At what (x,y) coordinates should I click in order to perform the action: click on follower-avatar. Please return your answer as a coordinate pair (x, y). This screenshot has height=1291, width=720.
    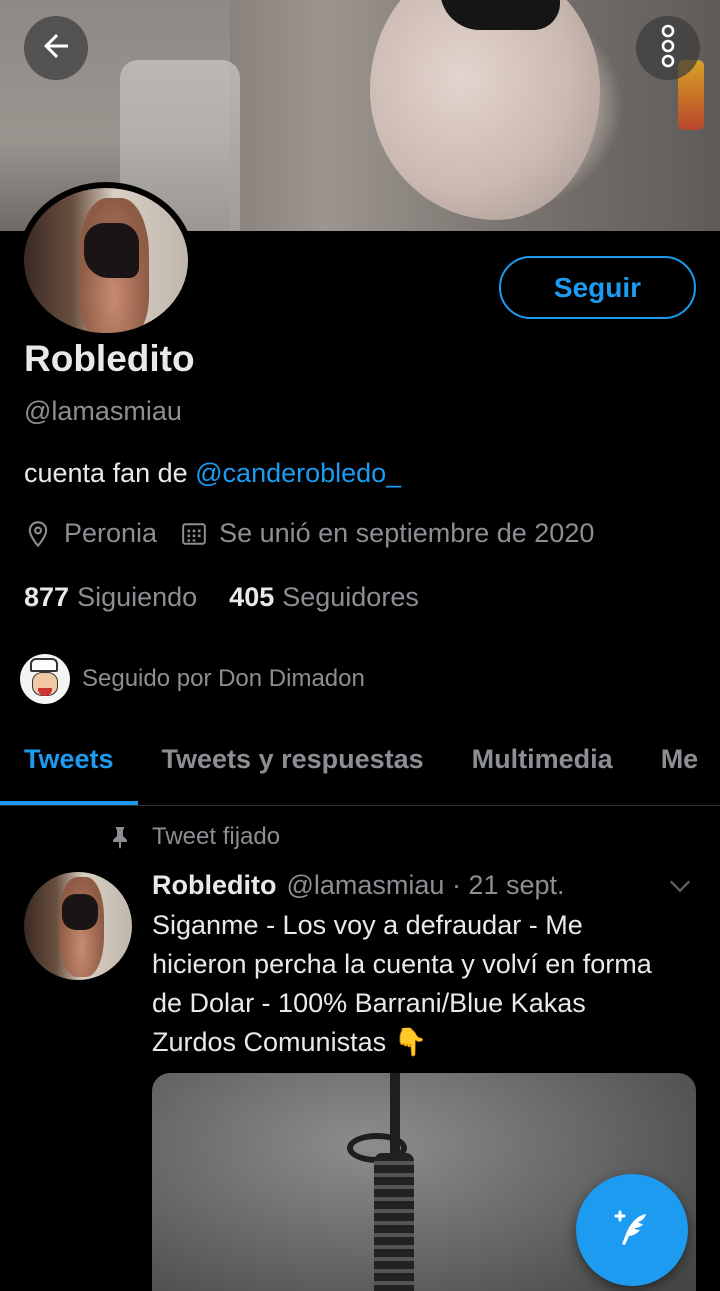
    Looking at the image, I should click on (45, 679).